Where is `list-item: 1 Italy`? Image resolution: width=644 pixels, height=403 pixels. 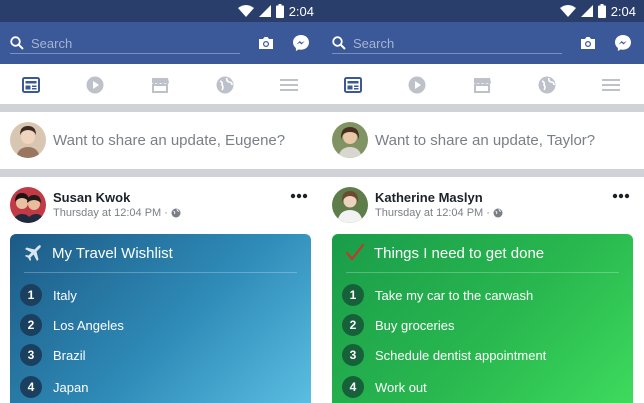
list-item: 1 Italy is located at coordinates (48, 295).